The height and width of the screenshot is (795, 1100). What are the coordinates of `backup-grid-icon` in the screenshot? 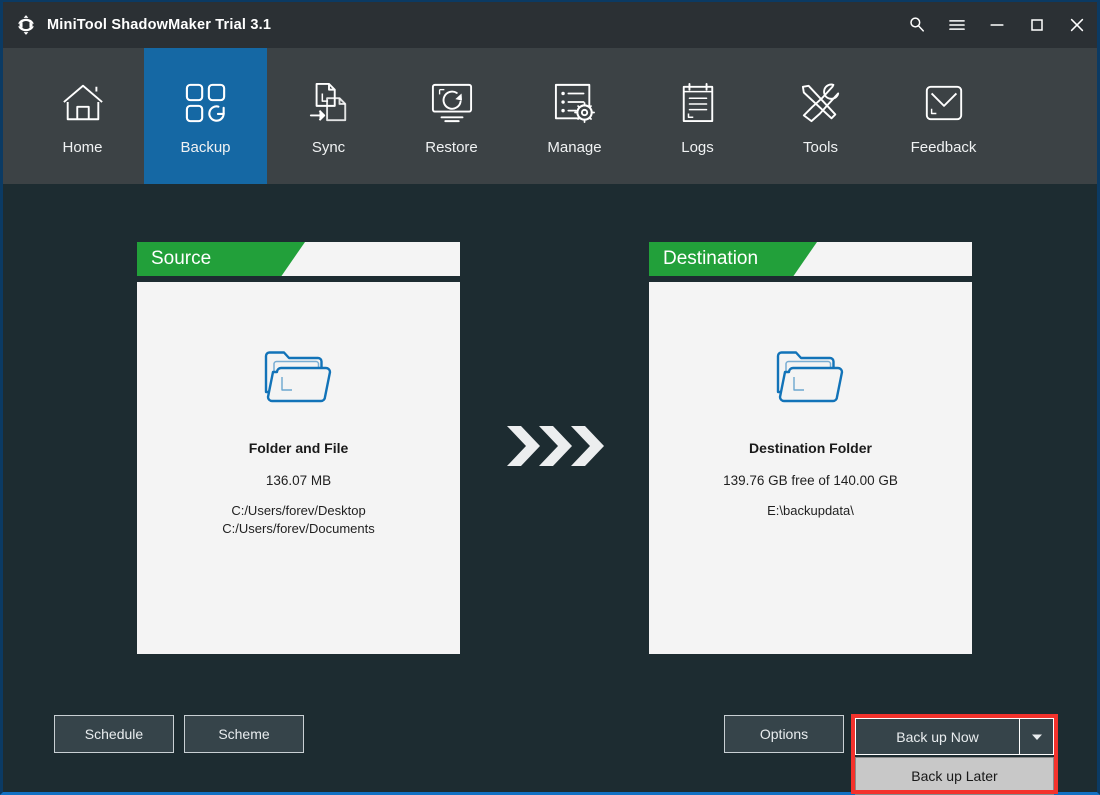 It's located at (206, 103).